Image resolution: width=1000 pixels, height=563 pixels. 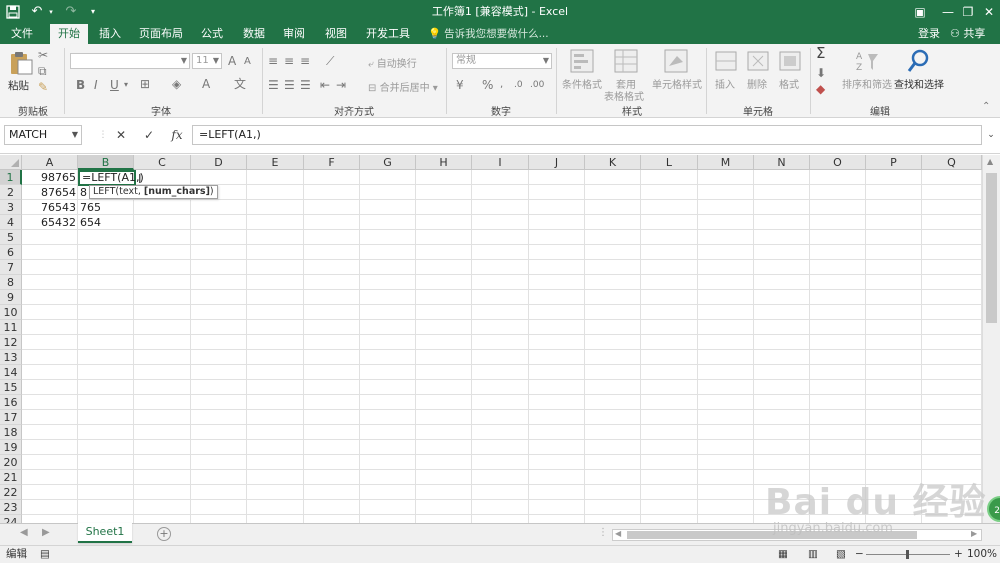 I want to click on row-header: 5, so click(x=11, y=237).